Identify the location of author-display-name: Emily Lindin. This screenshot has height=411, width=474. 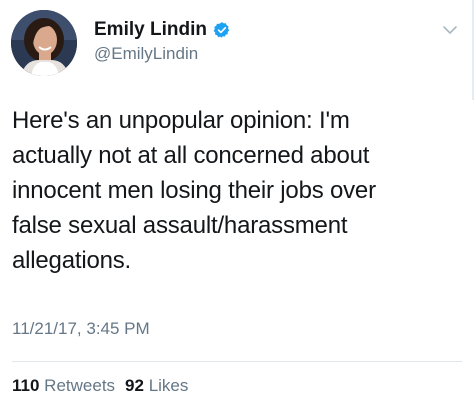
(150, 30).